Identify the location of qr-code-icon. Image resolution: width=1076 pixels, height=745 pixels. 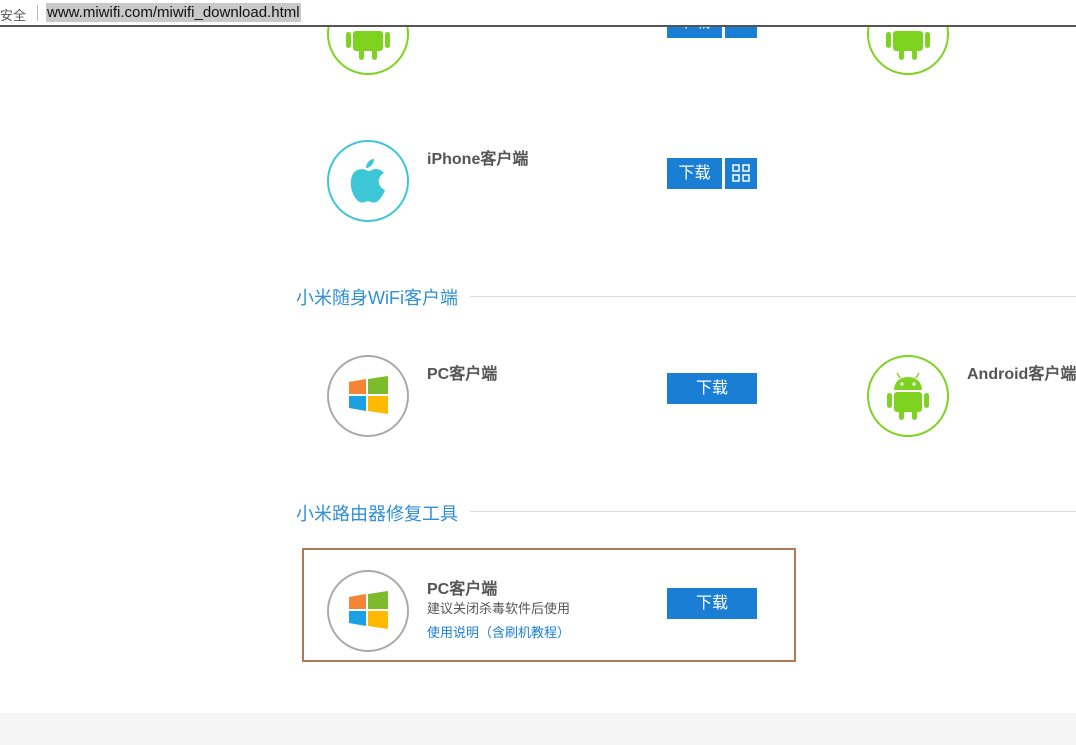
(741, 173).